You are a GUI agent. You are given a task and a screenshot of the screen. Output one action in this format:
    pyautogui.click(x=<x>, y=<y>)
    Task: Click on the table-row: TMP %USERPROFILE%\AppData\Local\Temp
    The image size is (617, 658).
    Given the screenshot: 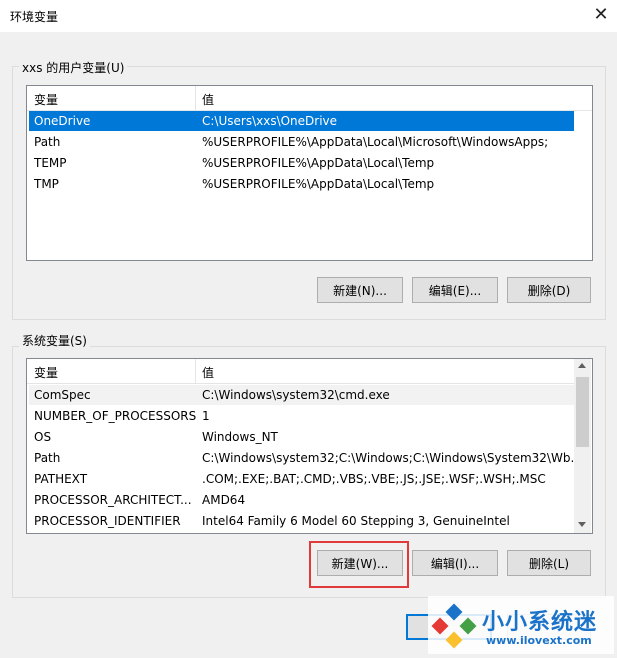 What is the action you would take?
    pyautogui.click(x=301, y=184)
    